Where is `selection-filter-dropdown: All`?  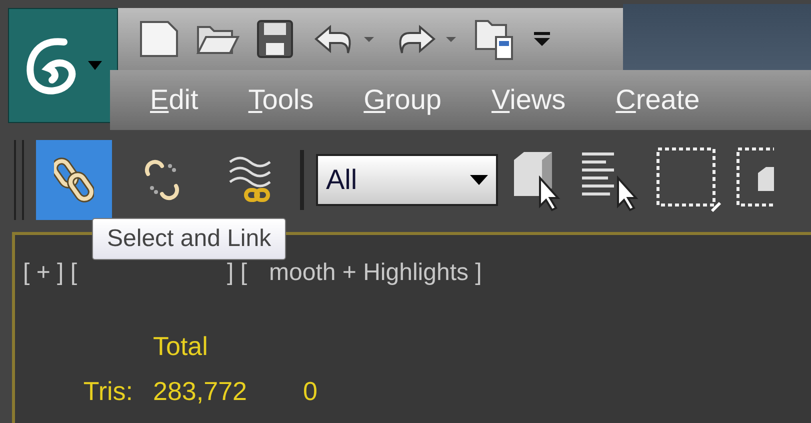
selection-filter-dropdown: All is located at coordinates (407, 180).